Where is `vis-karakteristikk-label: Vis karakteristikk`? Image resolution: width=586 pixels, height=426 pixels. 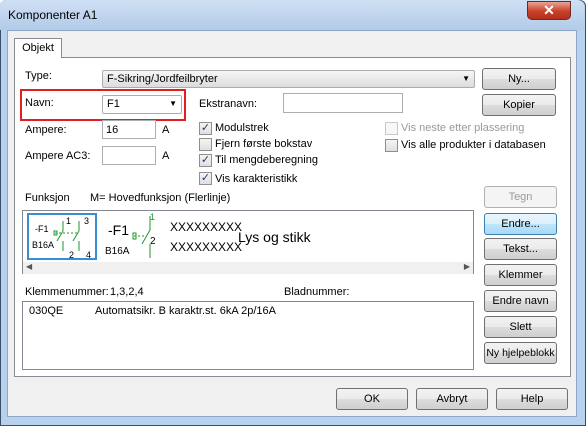 vis-karakteristikk-label: Vis karakteristikk is located at coordinates (256, 179).